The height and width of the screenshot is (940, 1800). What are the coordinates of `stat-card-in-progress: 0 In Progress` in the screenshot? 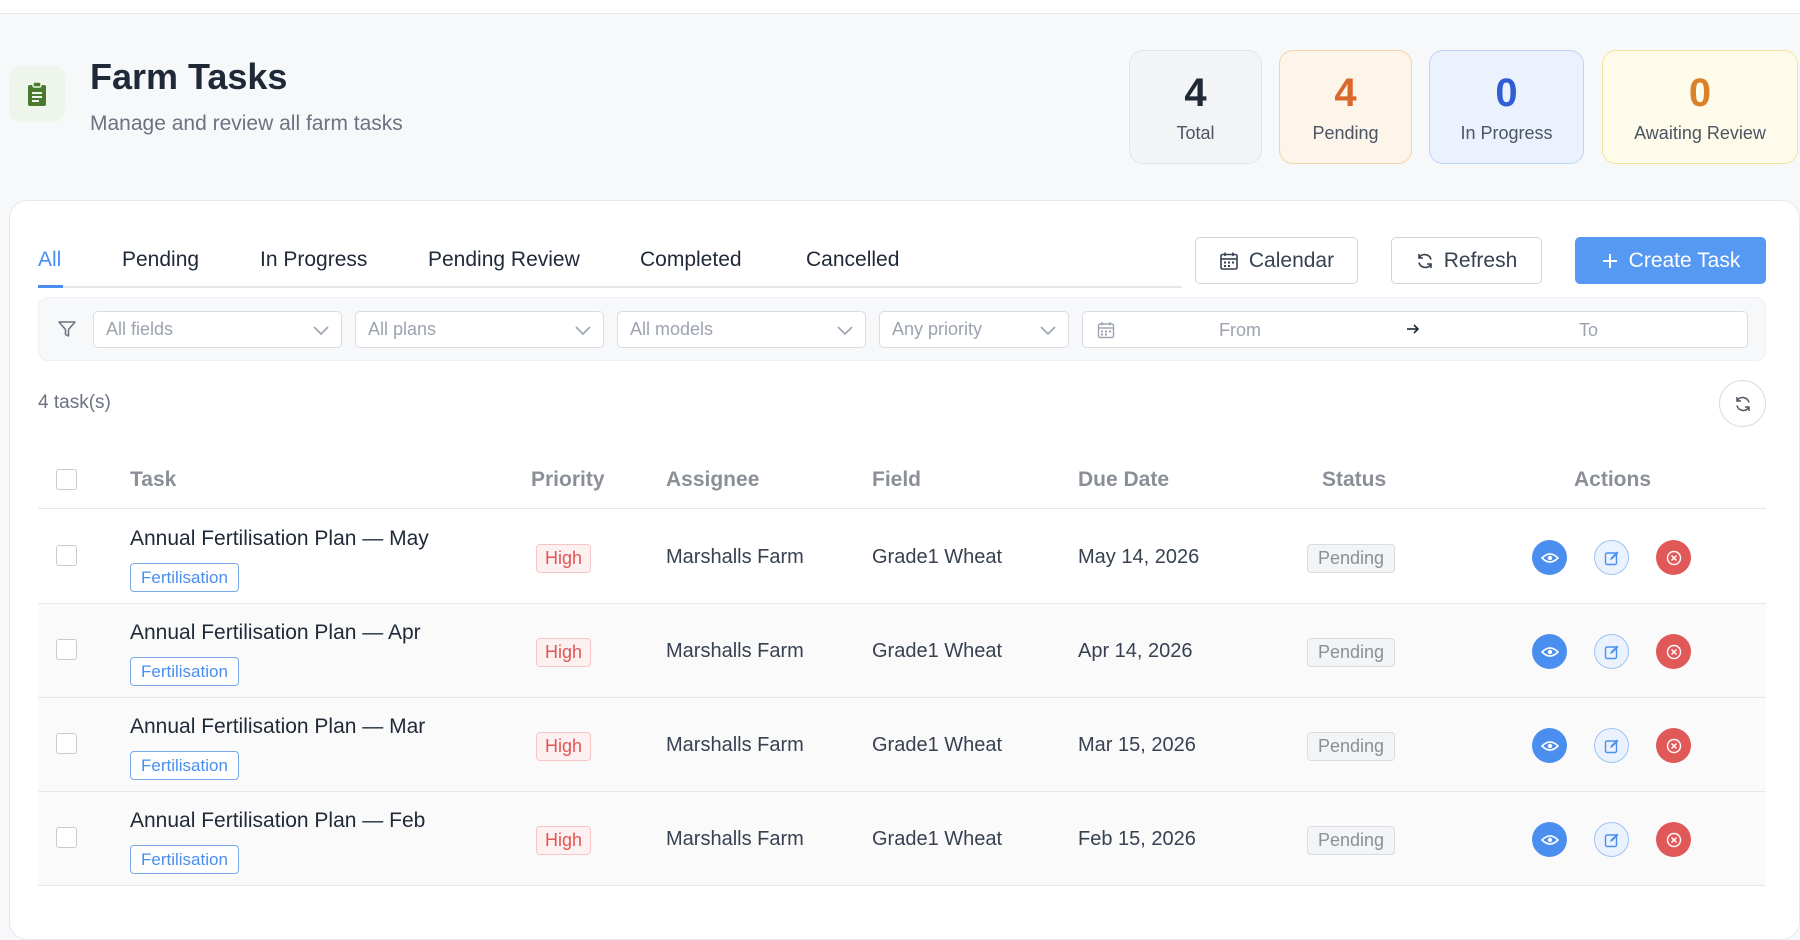 It's located at (1506, 107).